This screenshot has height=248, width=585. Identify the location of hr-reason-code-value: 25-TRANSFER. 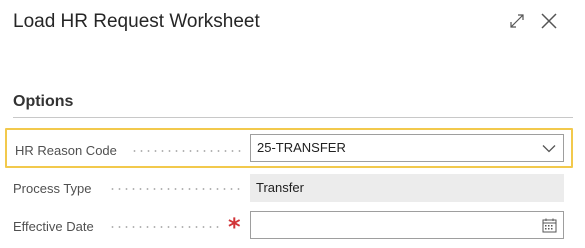
(301, 147).